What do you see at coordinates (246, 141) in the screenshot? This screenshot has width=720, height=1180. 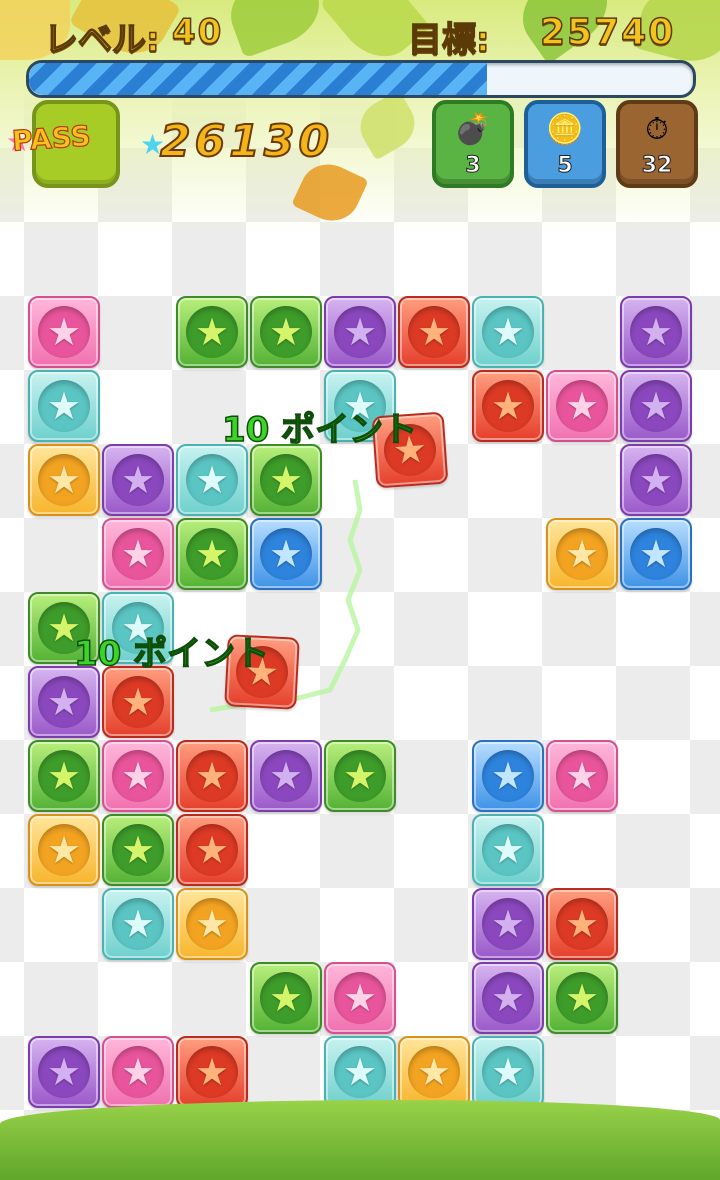 I see `current-score: 26130` at bounding box center [246, 141].